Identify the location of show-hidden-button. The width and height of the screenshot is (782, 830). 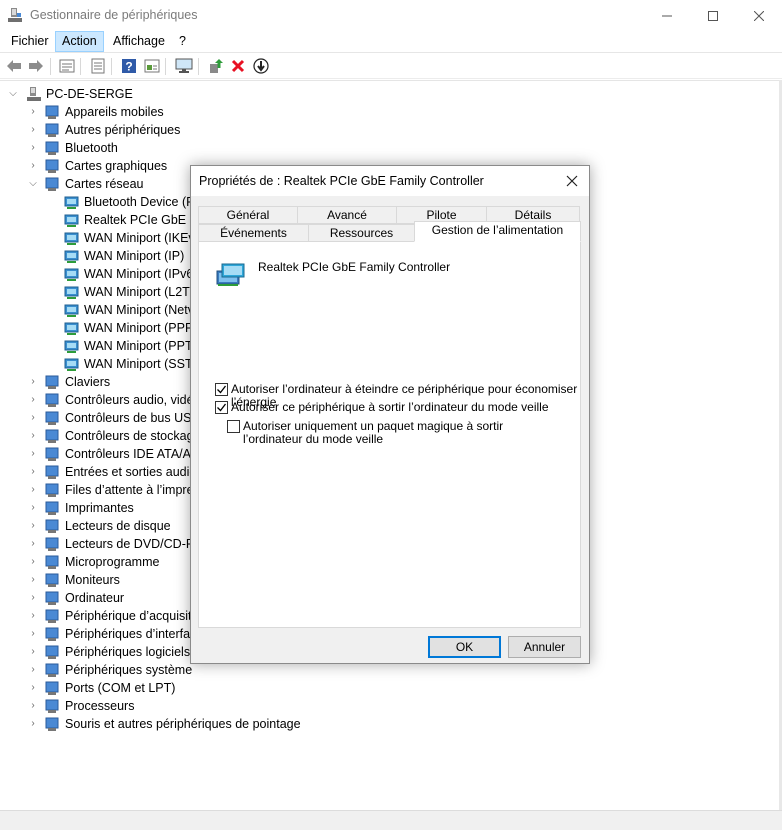
(67, 66).